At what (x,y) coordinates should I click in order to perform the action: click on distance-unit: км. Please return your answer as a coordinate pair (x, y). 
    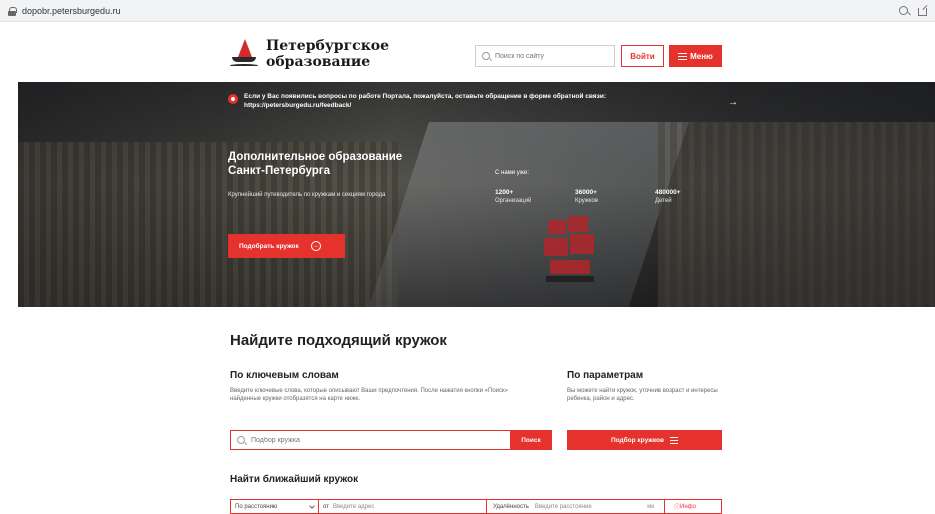
    Looking at the image, I should click on (650, 506).